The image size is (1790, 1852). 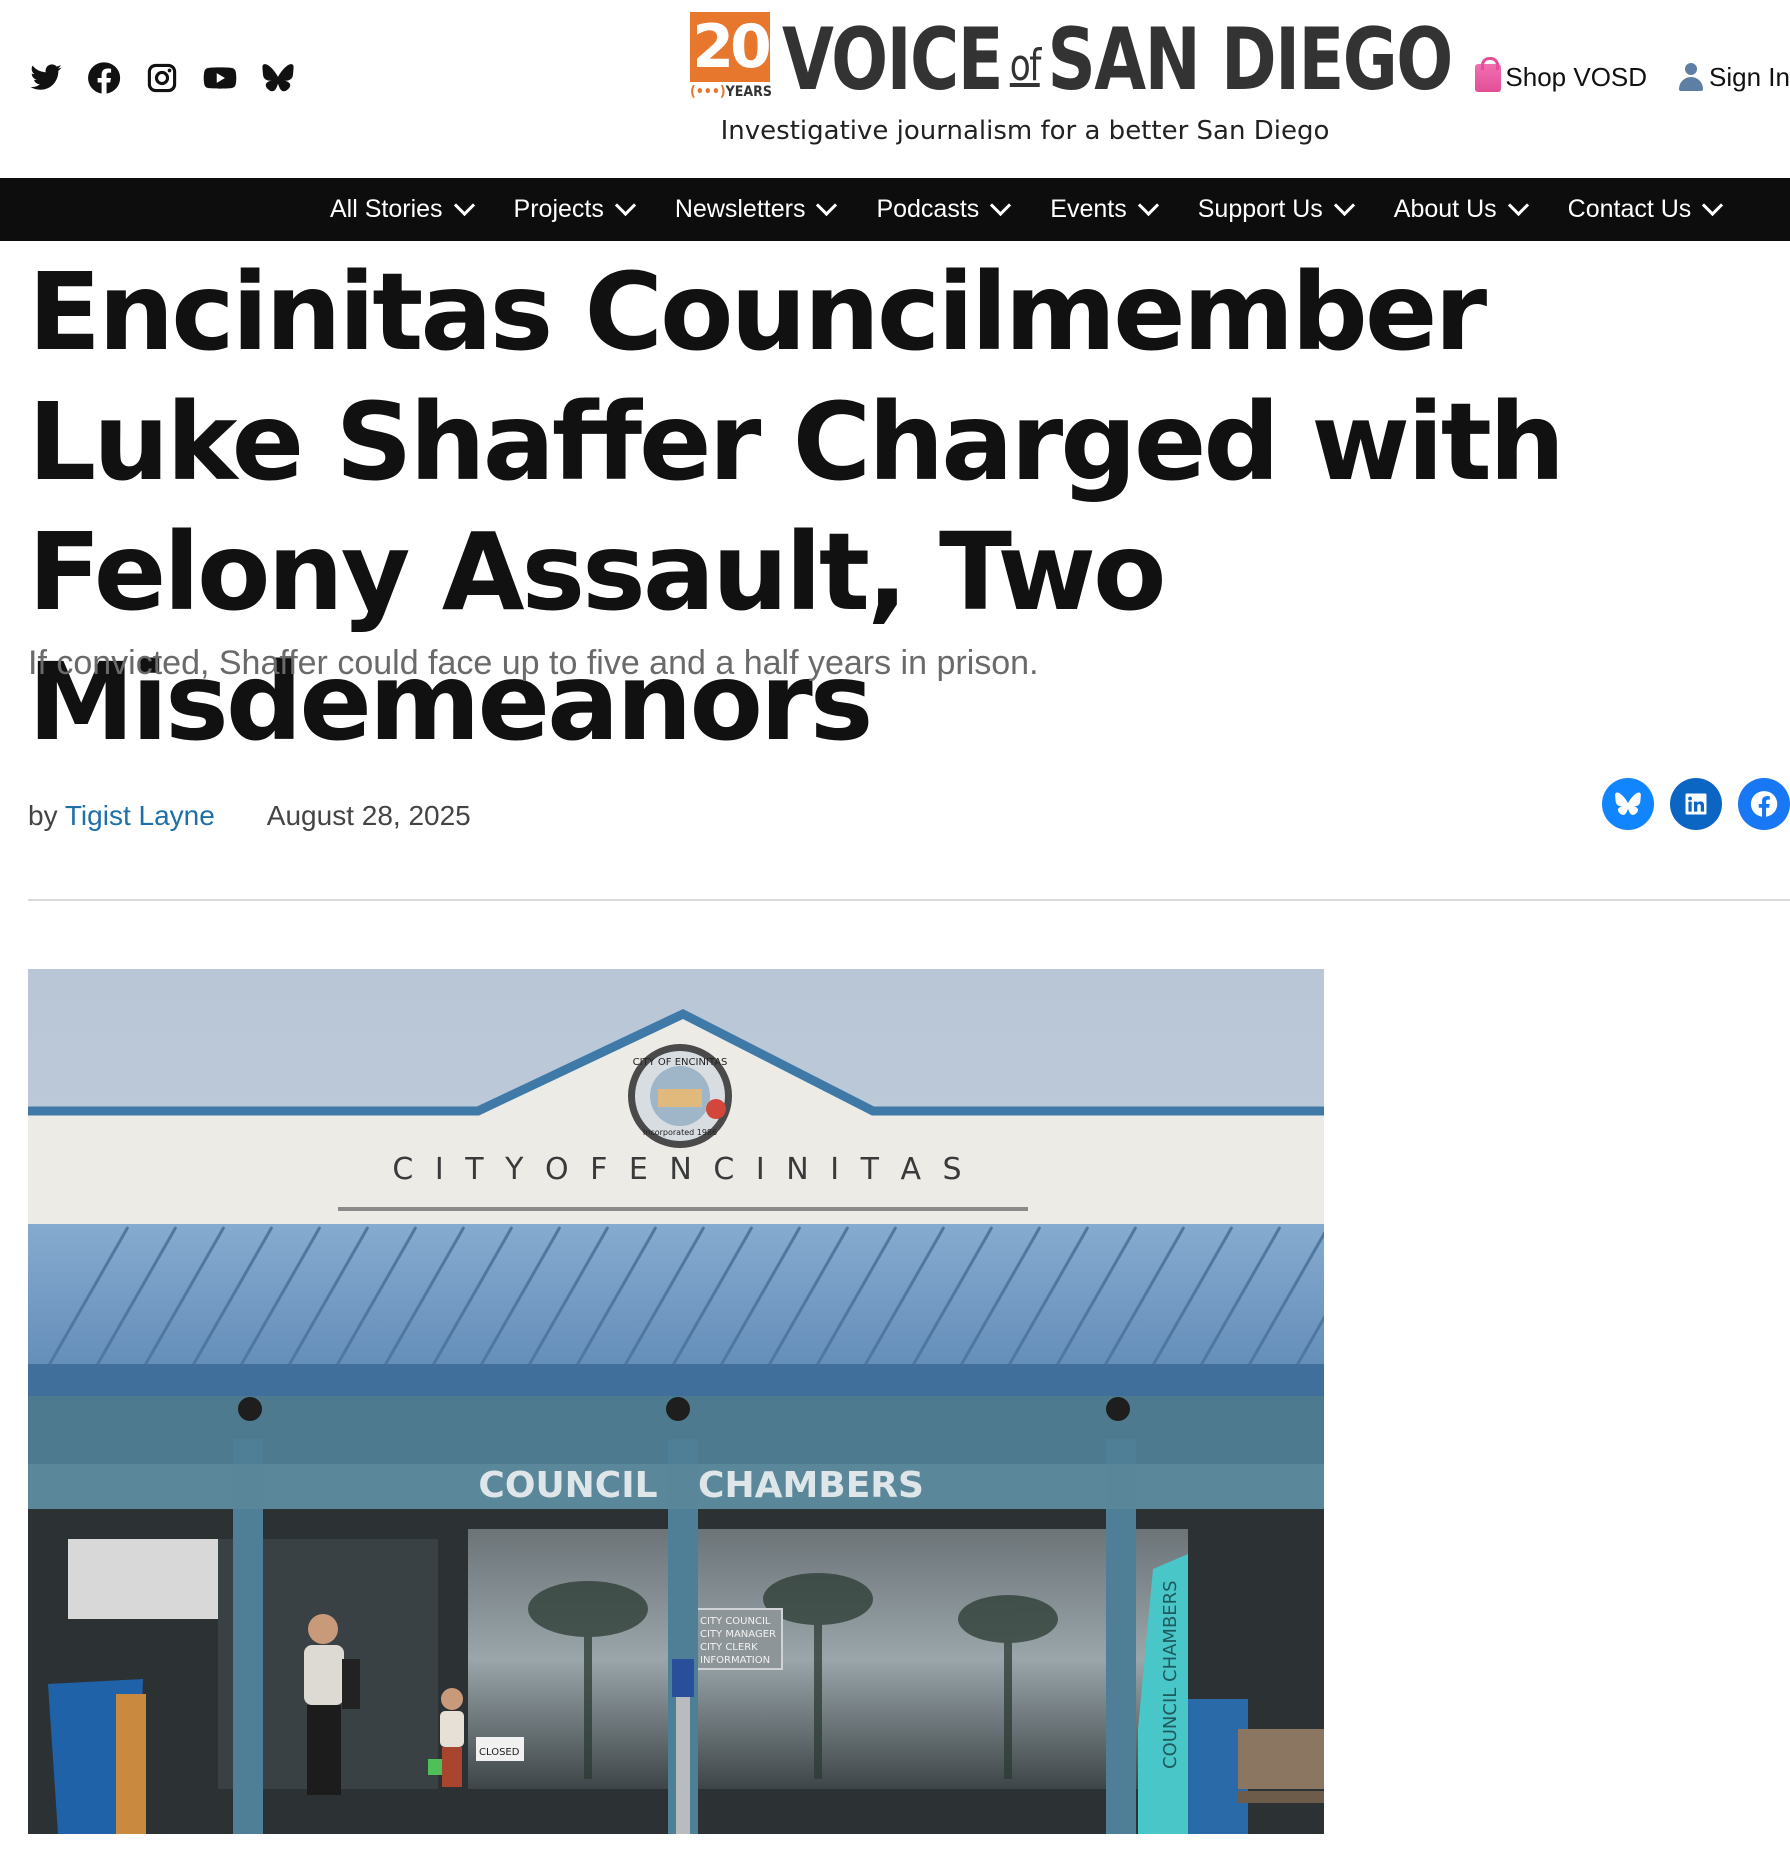 I want to click on share-facebook-button, so click(x=1764, y=804).